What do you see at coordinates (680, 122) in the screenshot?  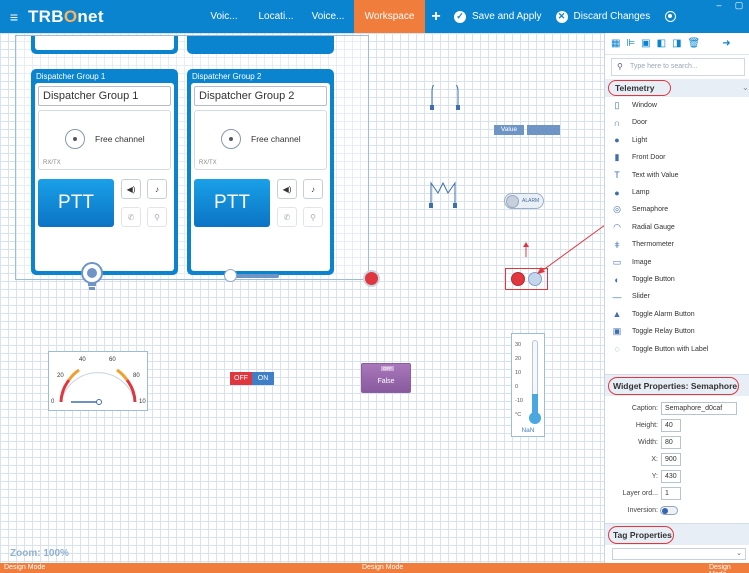 I see `toolbox-item: ∩ Door` at bounding box center [680, 122].